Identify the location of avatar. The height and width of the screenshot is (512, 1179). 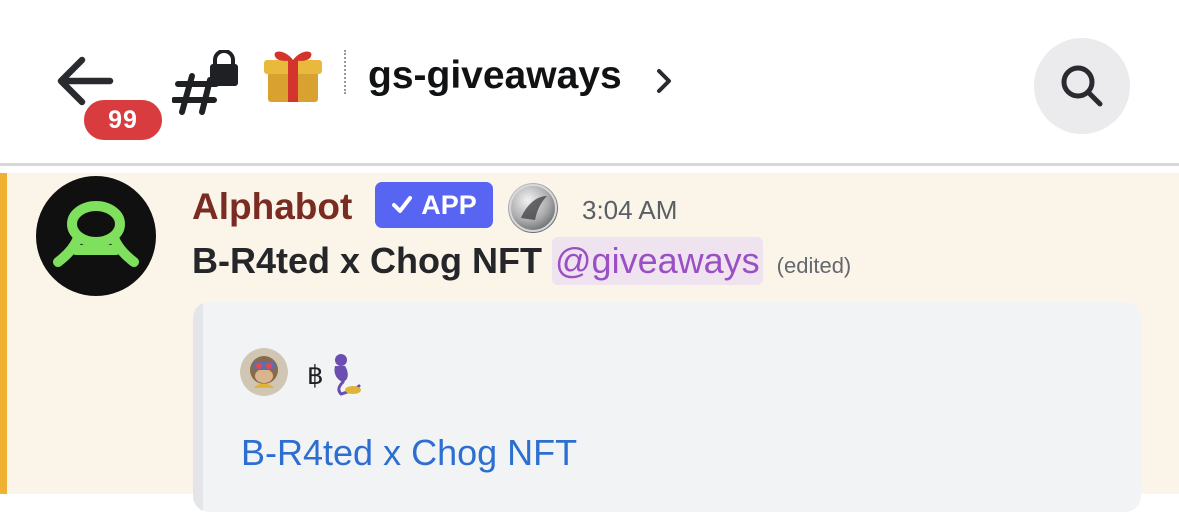
(96, 236).